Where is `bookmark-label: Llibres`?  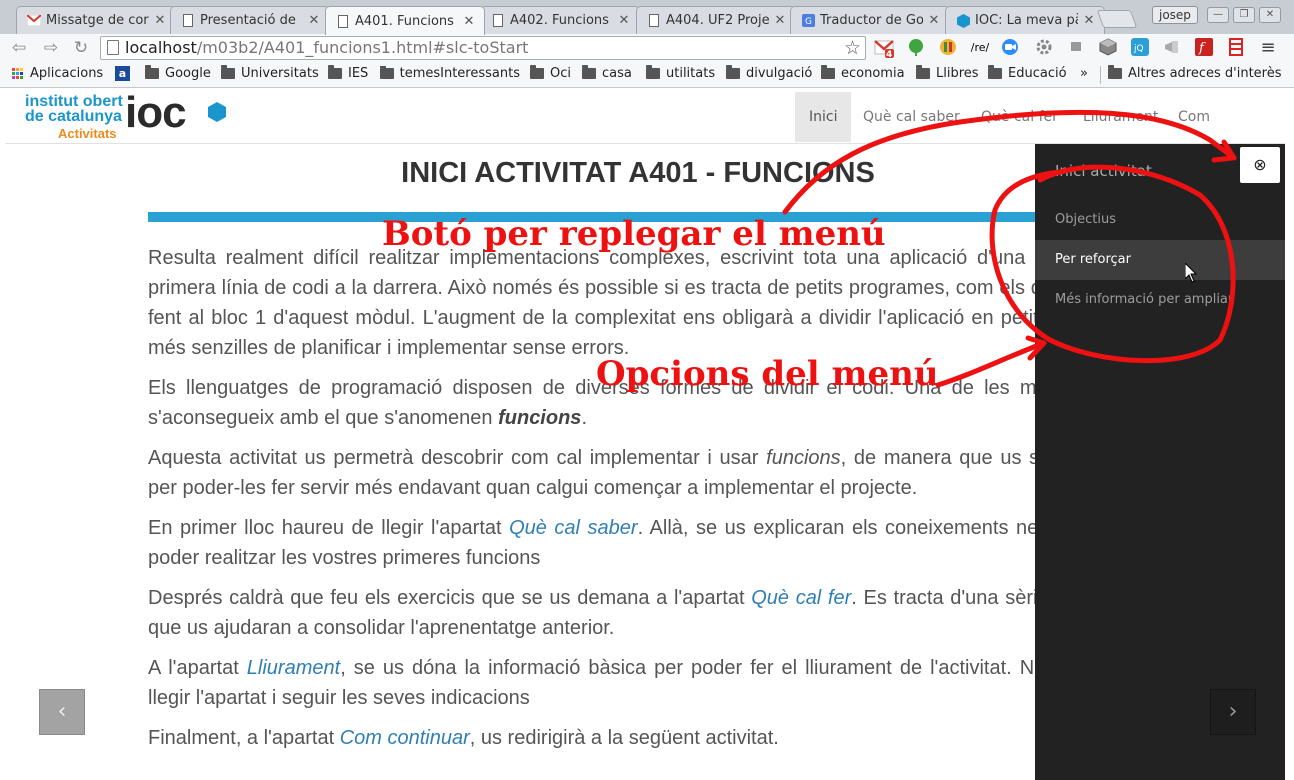 bookmark-label: Llibres is located at coordinates (957, 73).